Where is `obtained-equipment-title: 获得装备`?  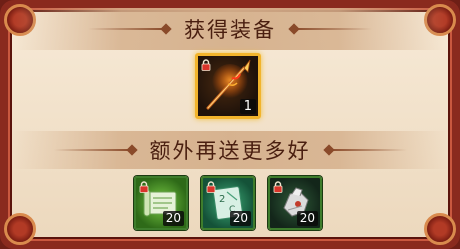
obtained-equipment-title: 获得装备 is located at coordinates (230, 30).